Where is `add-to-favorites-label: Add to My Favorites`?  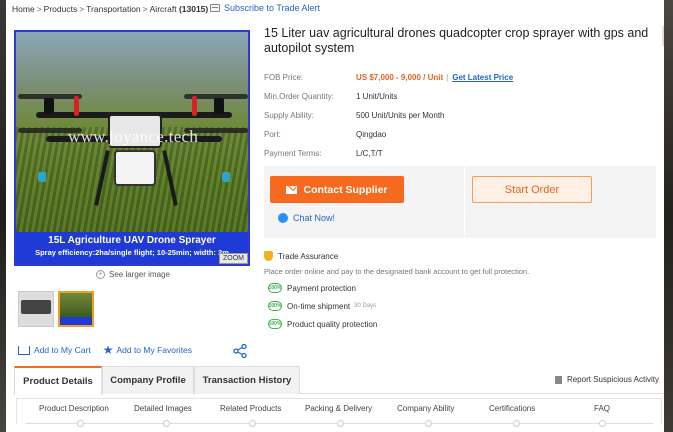
add-to-favorites-label: Add to My Favorites is located at coordinates (154, 350).